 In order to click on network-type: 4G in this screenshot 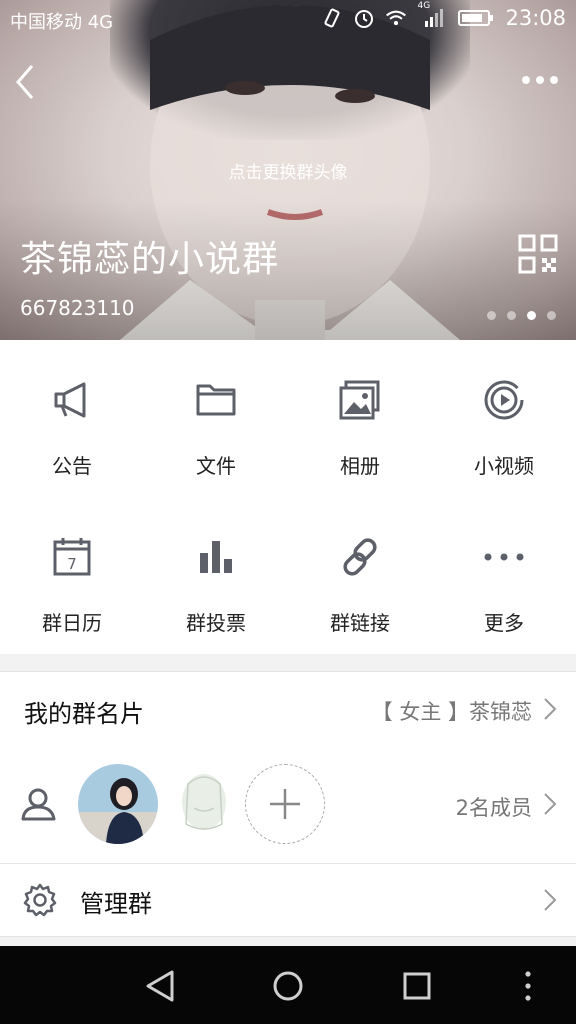, I will do `click(424, 6)`.